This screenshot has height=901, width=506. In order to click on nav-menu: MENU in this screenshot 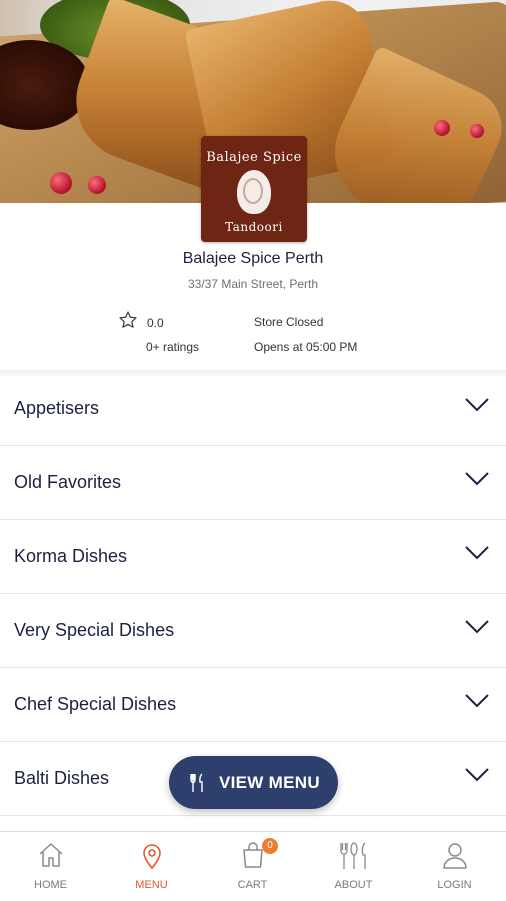, I will do `click(151, 866)`.